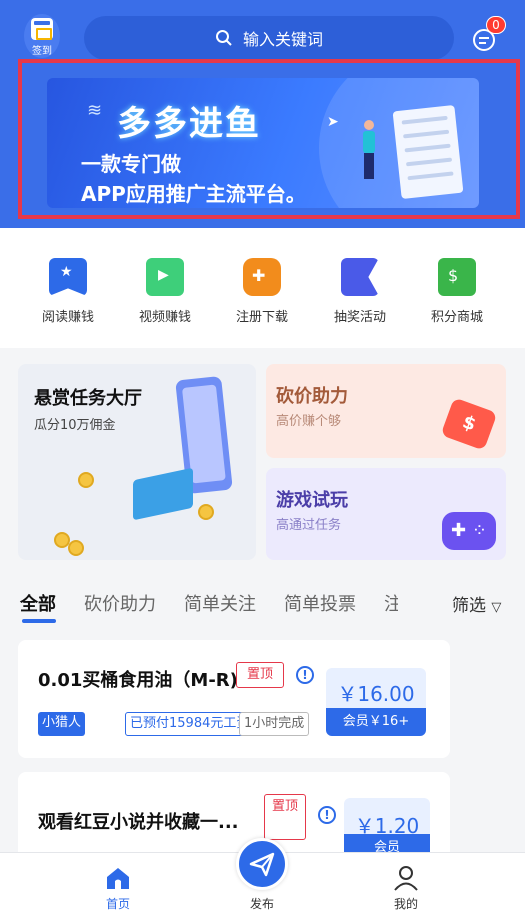  I want to click on nav-item-read: ★ 阅读赚钱, so click(68, 291).